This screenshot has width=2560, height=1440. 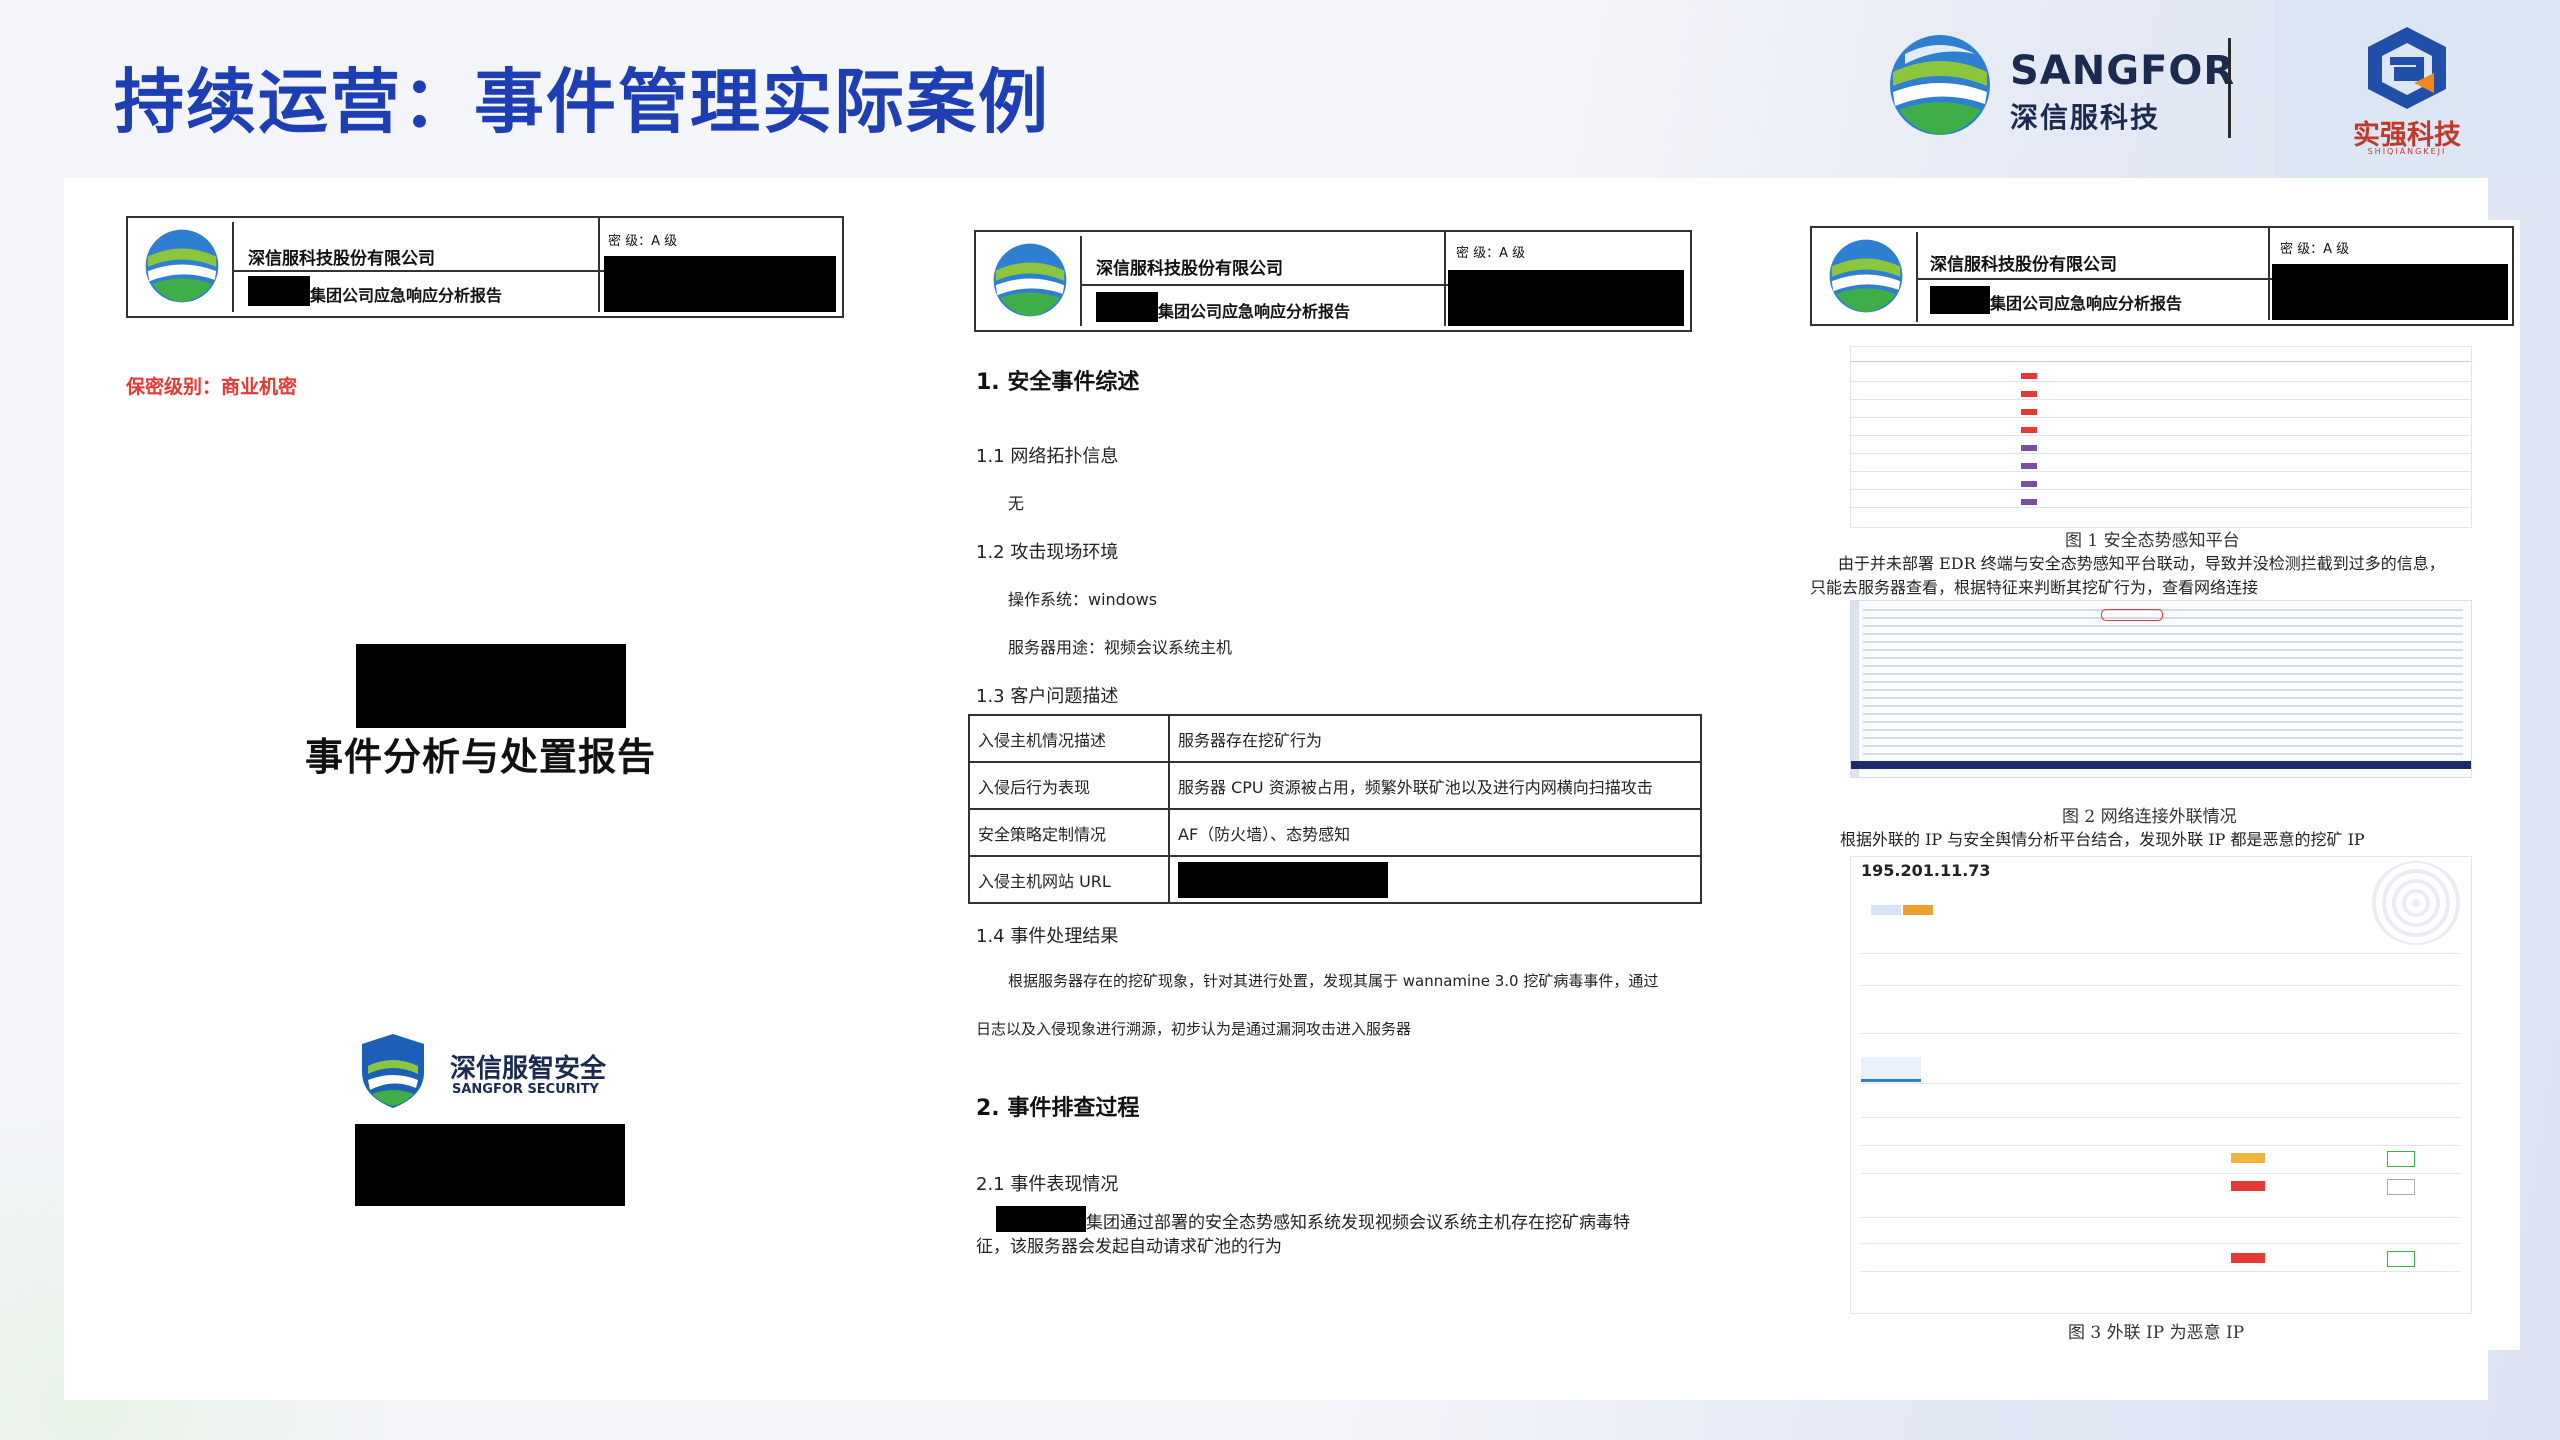 What do you see at coordinates (1335, 738) in the screenshot?
I see `table-row: 入侵主机情况描述 服务器存在挖矿行为` at bounding box center [1335, 738].